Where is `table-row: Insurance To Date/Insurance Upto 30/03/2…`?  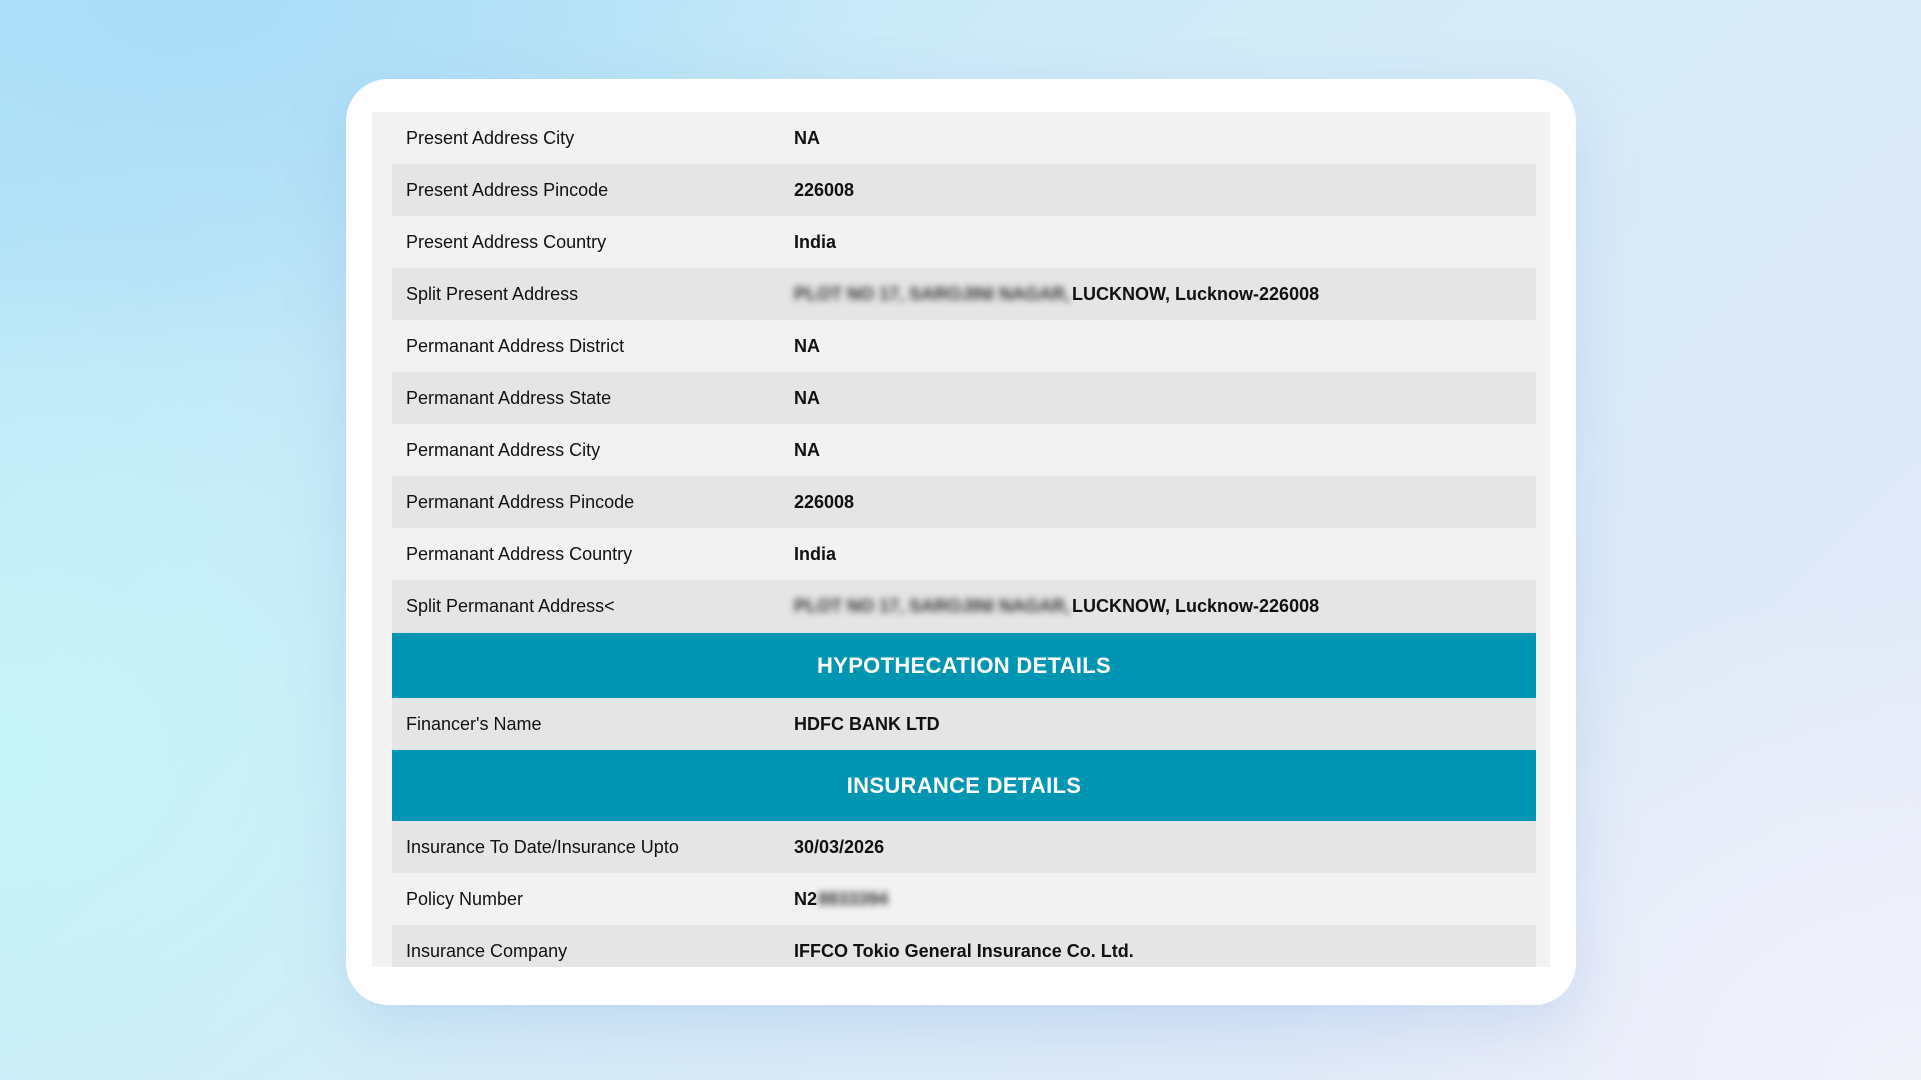 table-row: Insurance To Date/Insurance Upto 30/03/2… is located at coordinates (964, 847).